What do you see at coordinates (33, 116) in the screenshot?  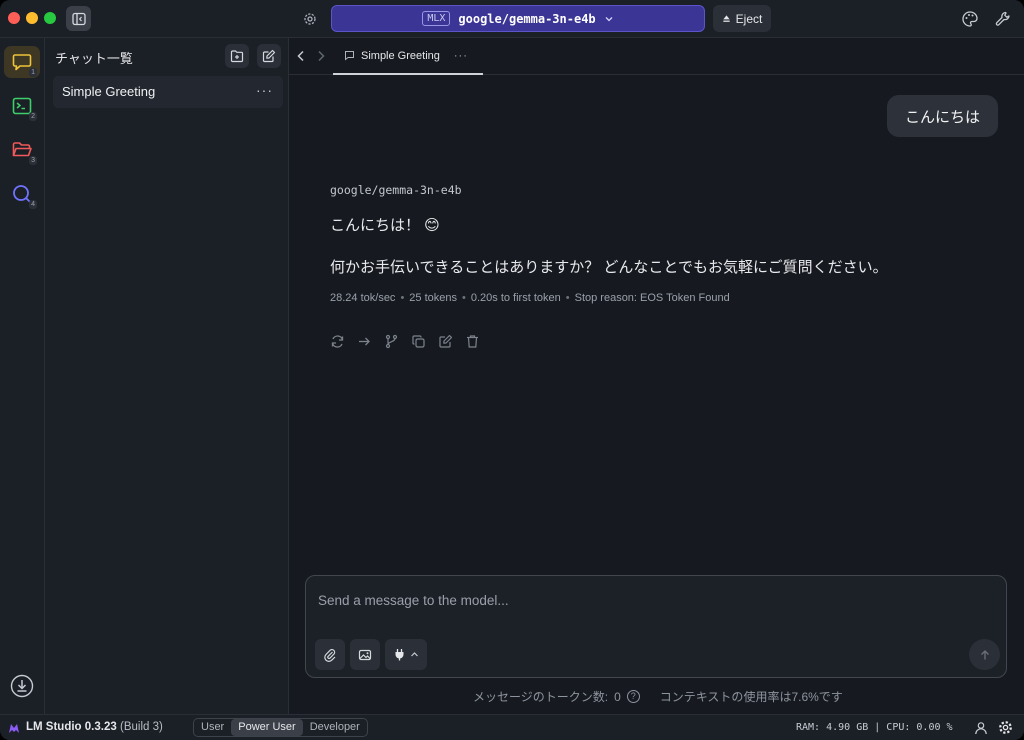 I see `rail-developer-number: 2` at bounding box center [33, 116].